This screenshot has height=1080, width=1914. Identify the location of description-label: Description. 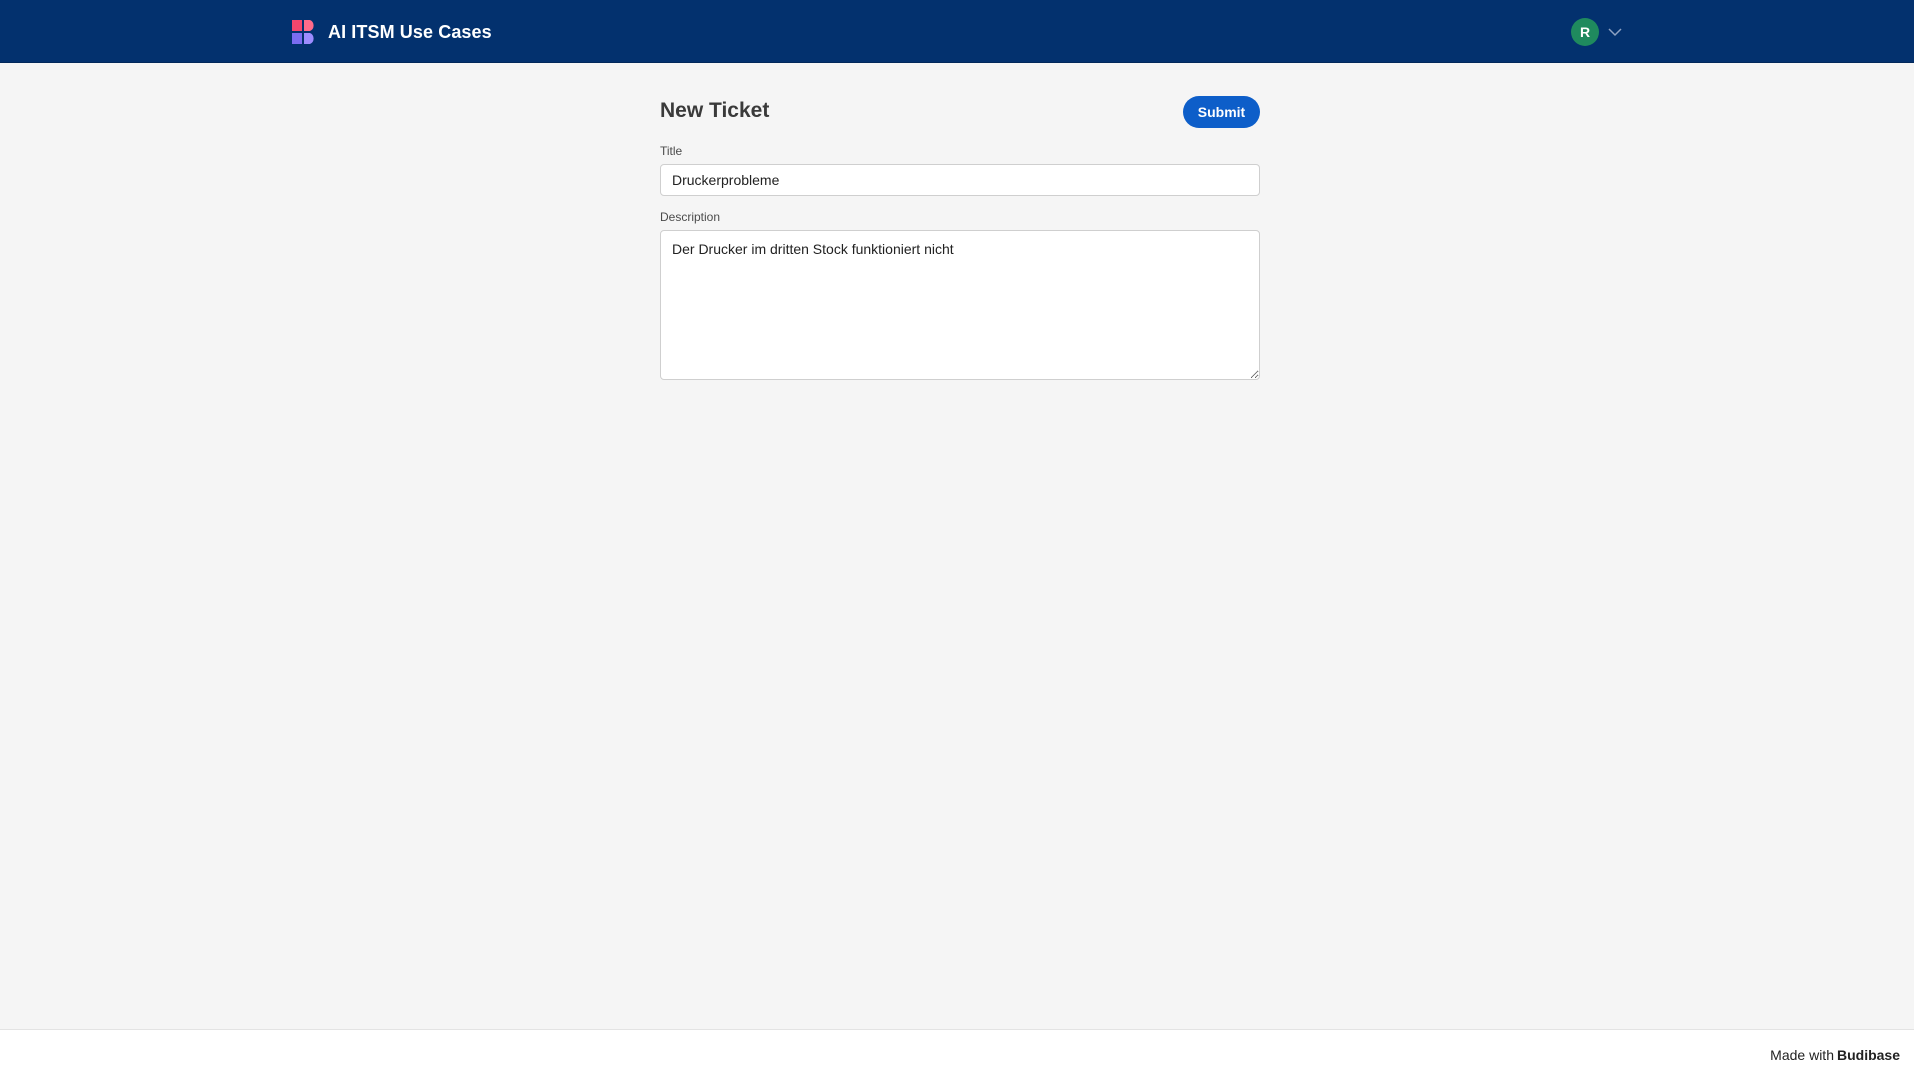
(690, 217).